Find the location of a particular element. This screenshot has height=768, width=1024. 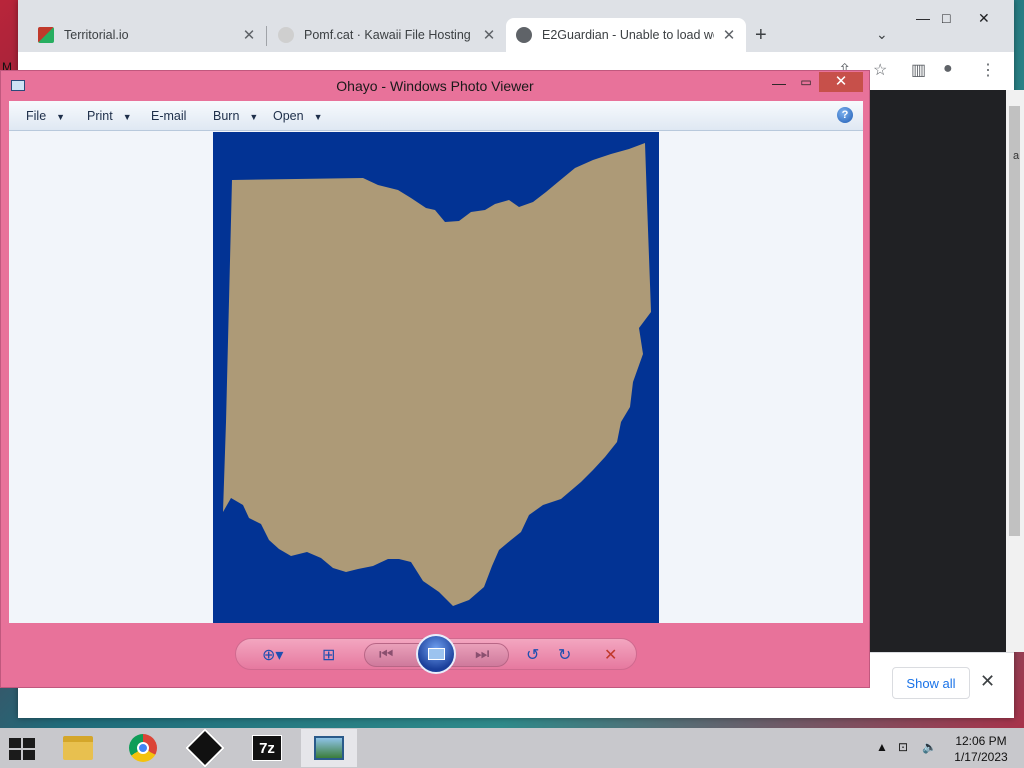

actual-size-icon: ⊞ is located at coordinates (328, 655).